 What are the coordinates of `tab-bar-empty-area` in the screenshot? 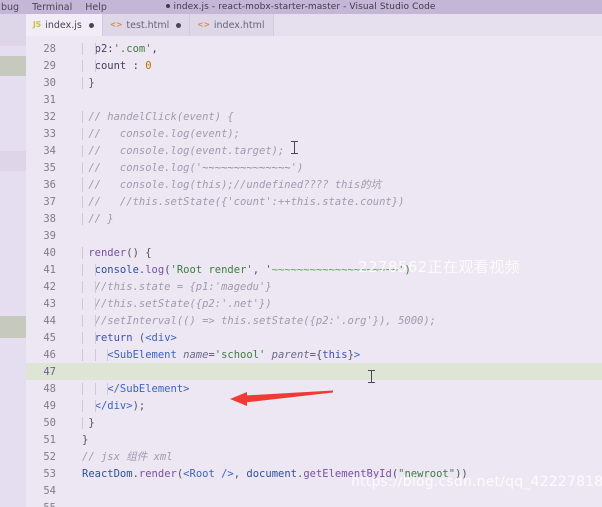 It's located at (437, 25).